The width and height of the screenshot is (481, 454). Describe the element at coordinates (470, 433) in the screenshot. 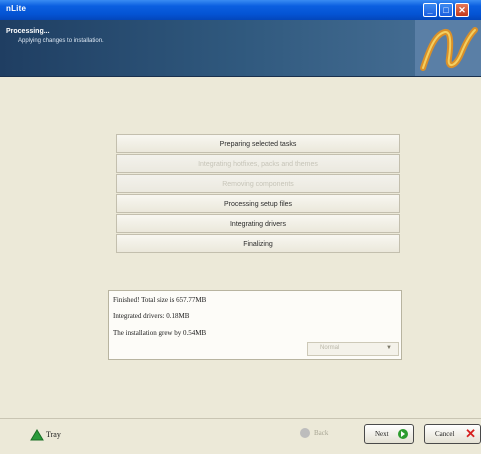

I see `cancel-x-icon: ✕` at that location.